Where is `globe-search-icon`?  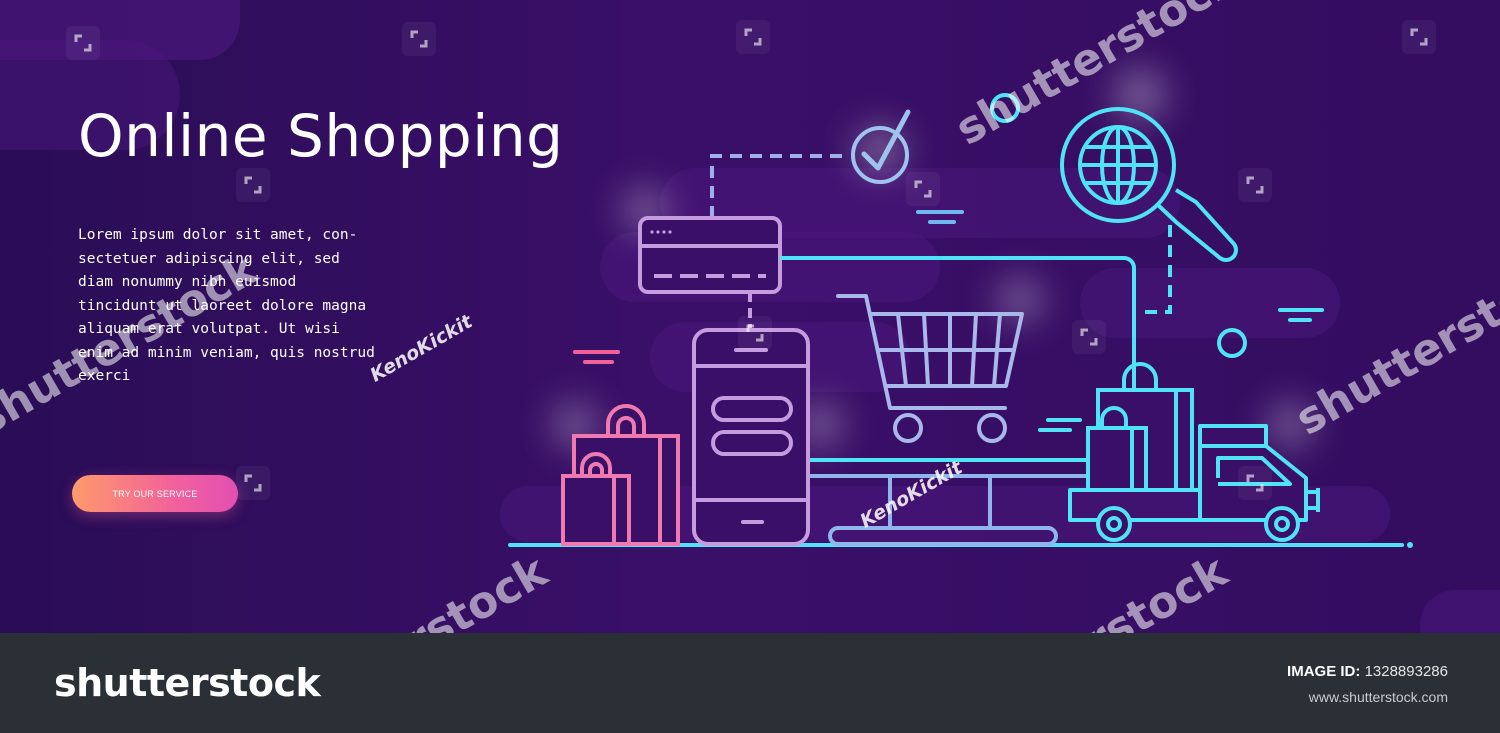
globe-search-icon is located at coordinates (1149, 184).